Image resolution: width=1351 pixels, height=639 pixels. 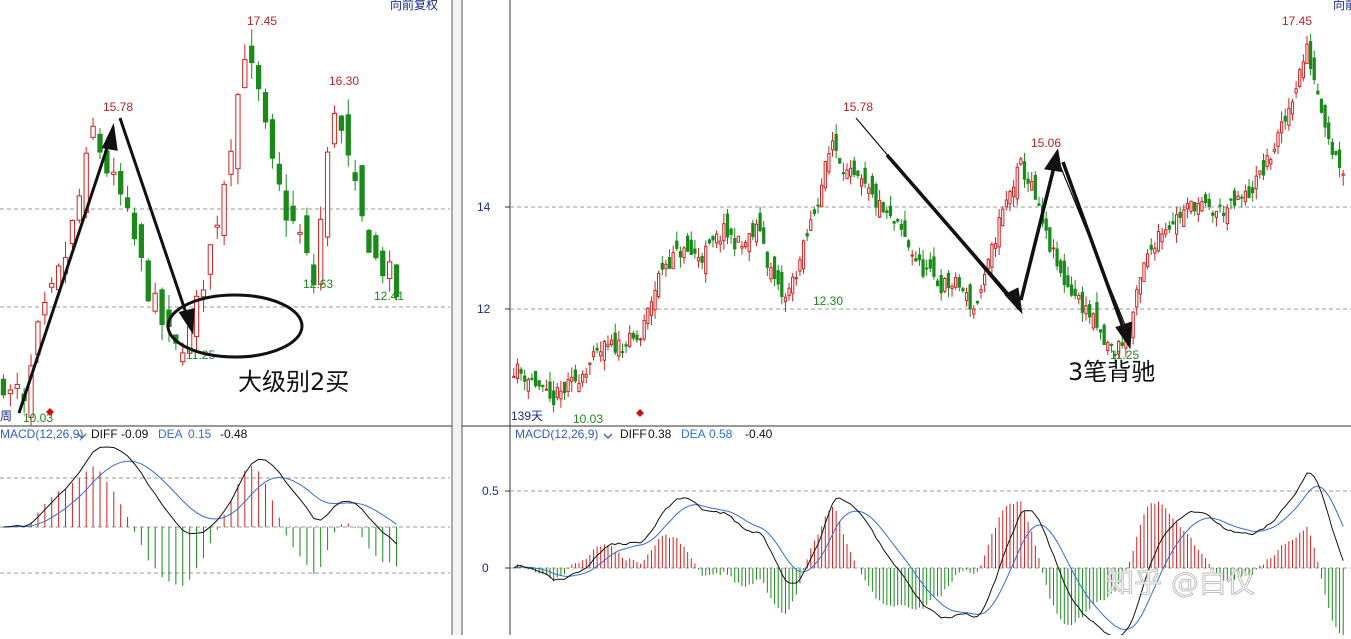 What do you see at coordinates (1111, 372) in the screenshot?
I see `right-annotation-text: 3笔背驰` at bounding box center [1111, 372].